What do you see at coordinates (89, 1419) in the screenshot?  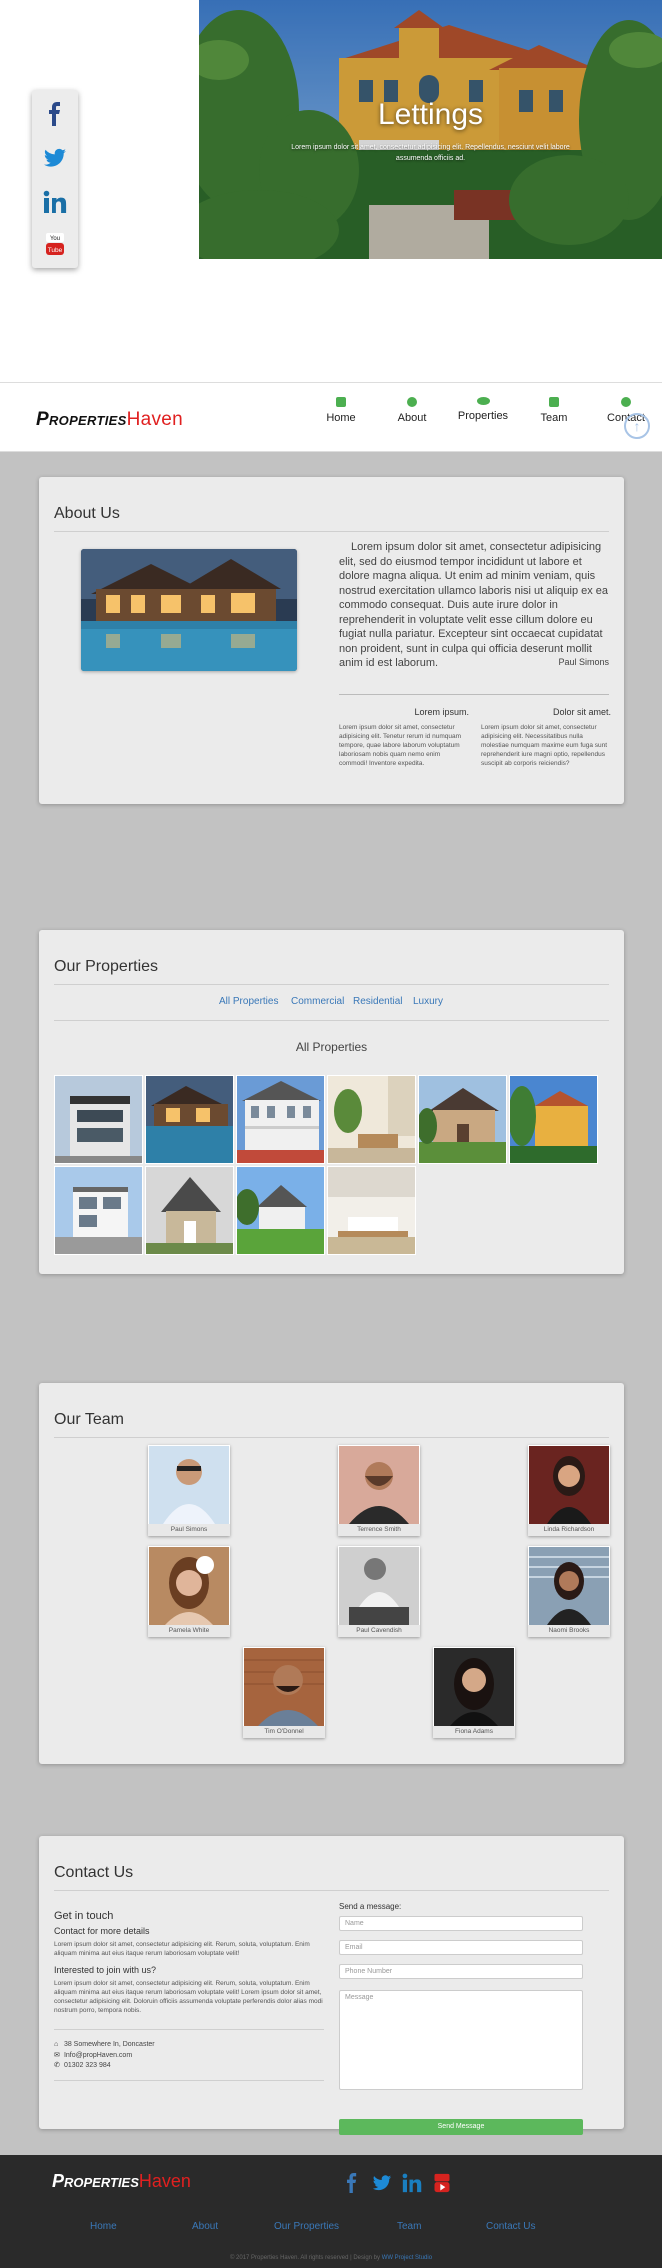 I see `team-title: Our Team` at bounding box center [89, 1419].